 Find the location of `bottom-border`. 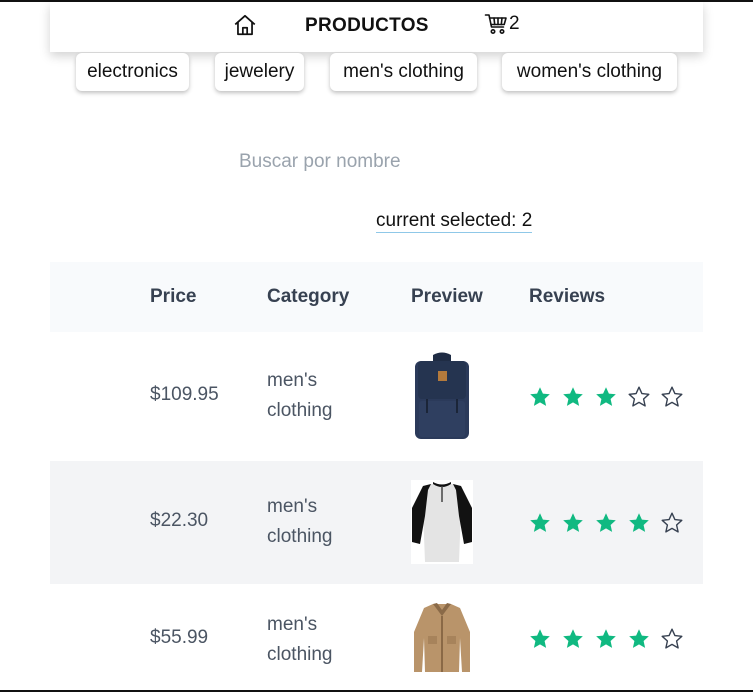

bottom-border is located at coordinates (376, 691).